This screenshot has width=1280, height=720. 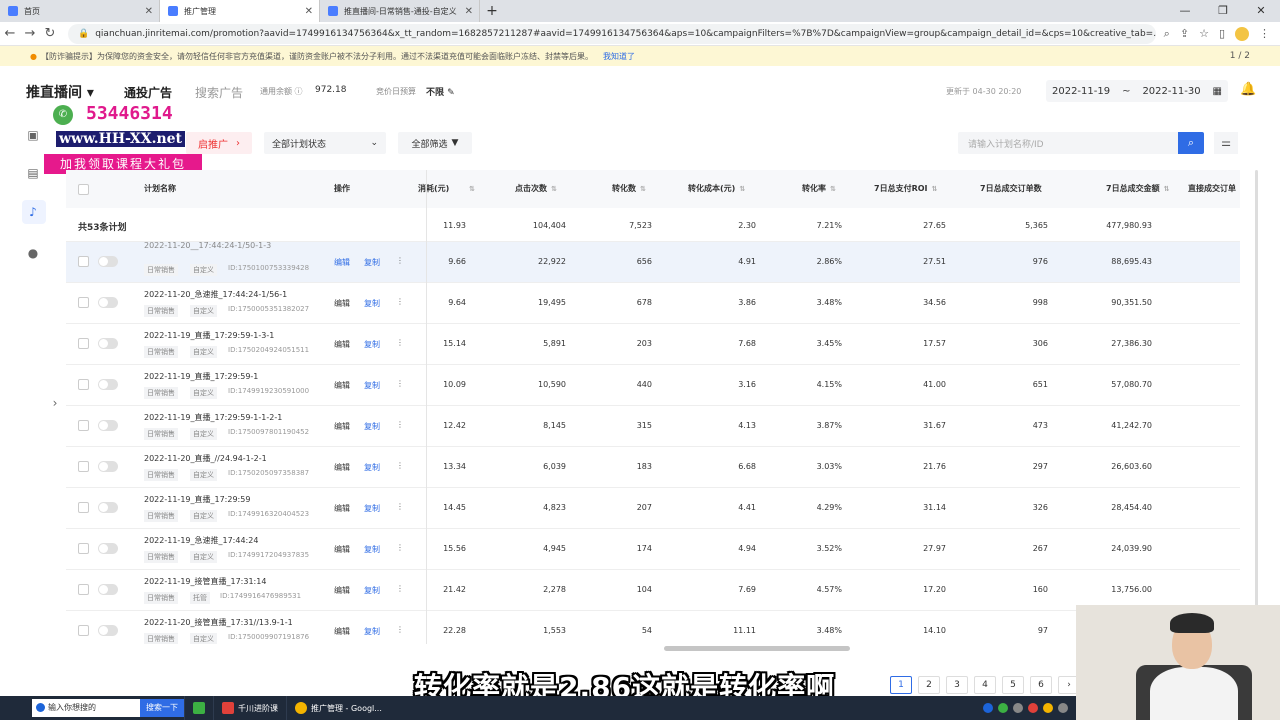 What do you see at coordinates (198, 708) in the screenshot?
I see `taskbar-app-green` at bounding box center [198, 708].